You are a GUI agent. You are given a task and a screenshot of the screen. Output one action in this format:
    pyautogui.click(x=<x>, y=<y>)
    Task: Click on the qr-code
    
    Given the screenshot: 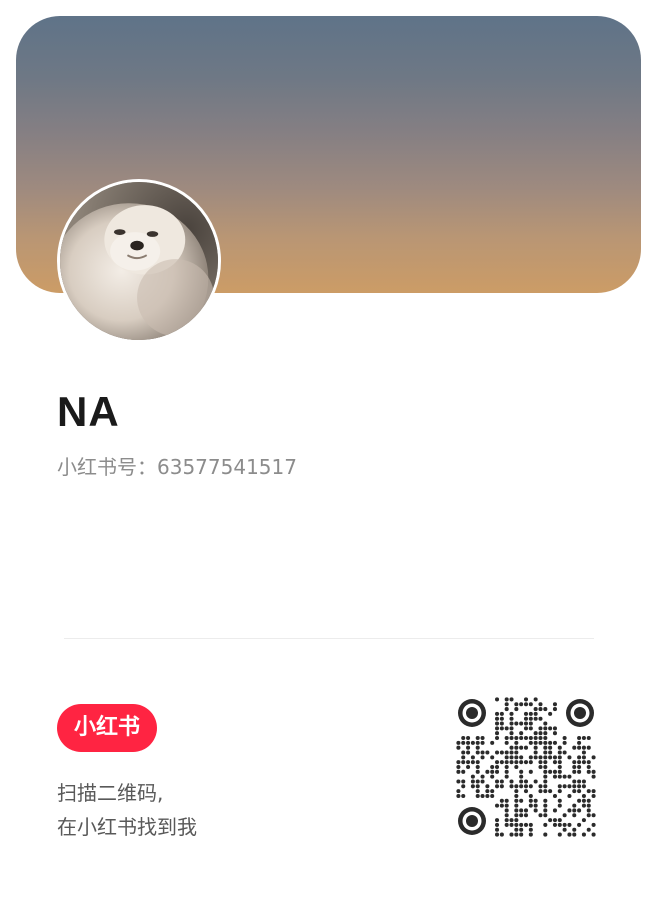 What is the action you would take?
    pyautogui.click(x=526, y=767)
    